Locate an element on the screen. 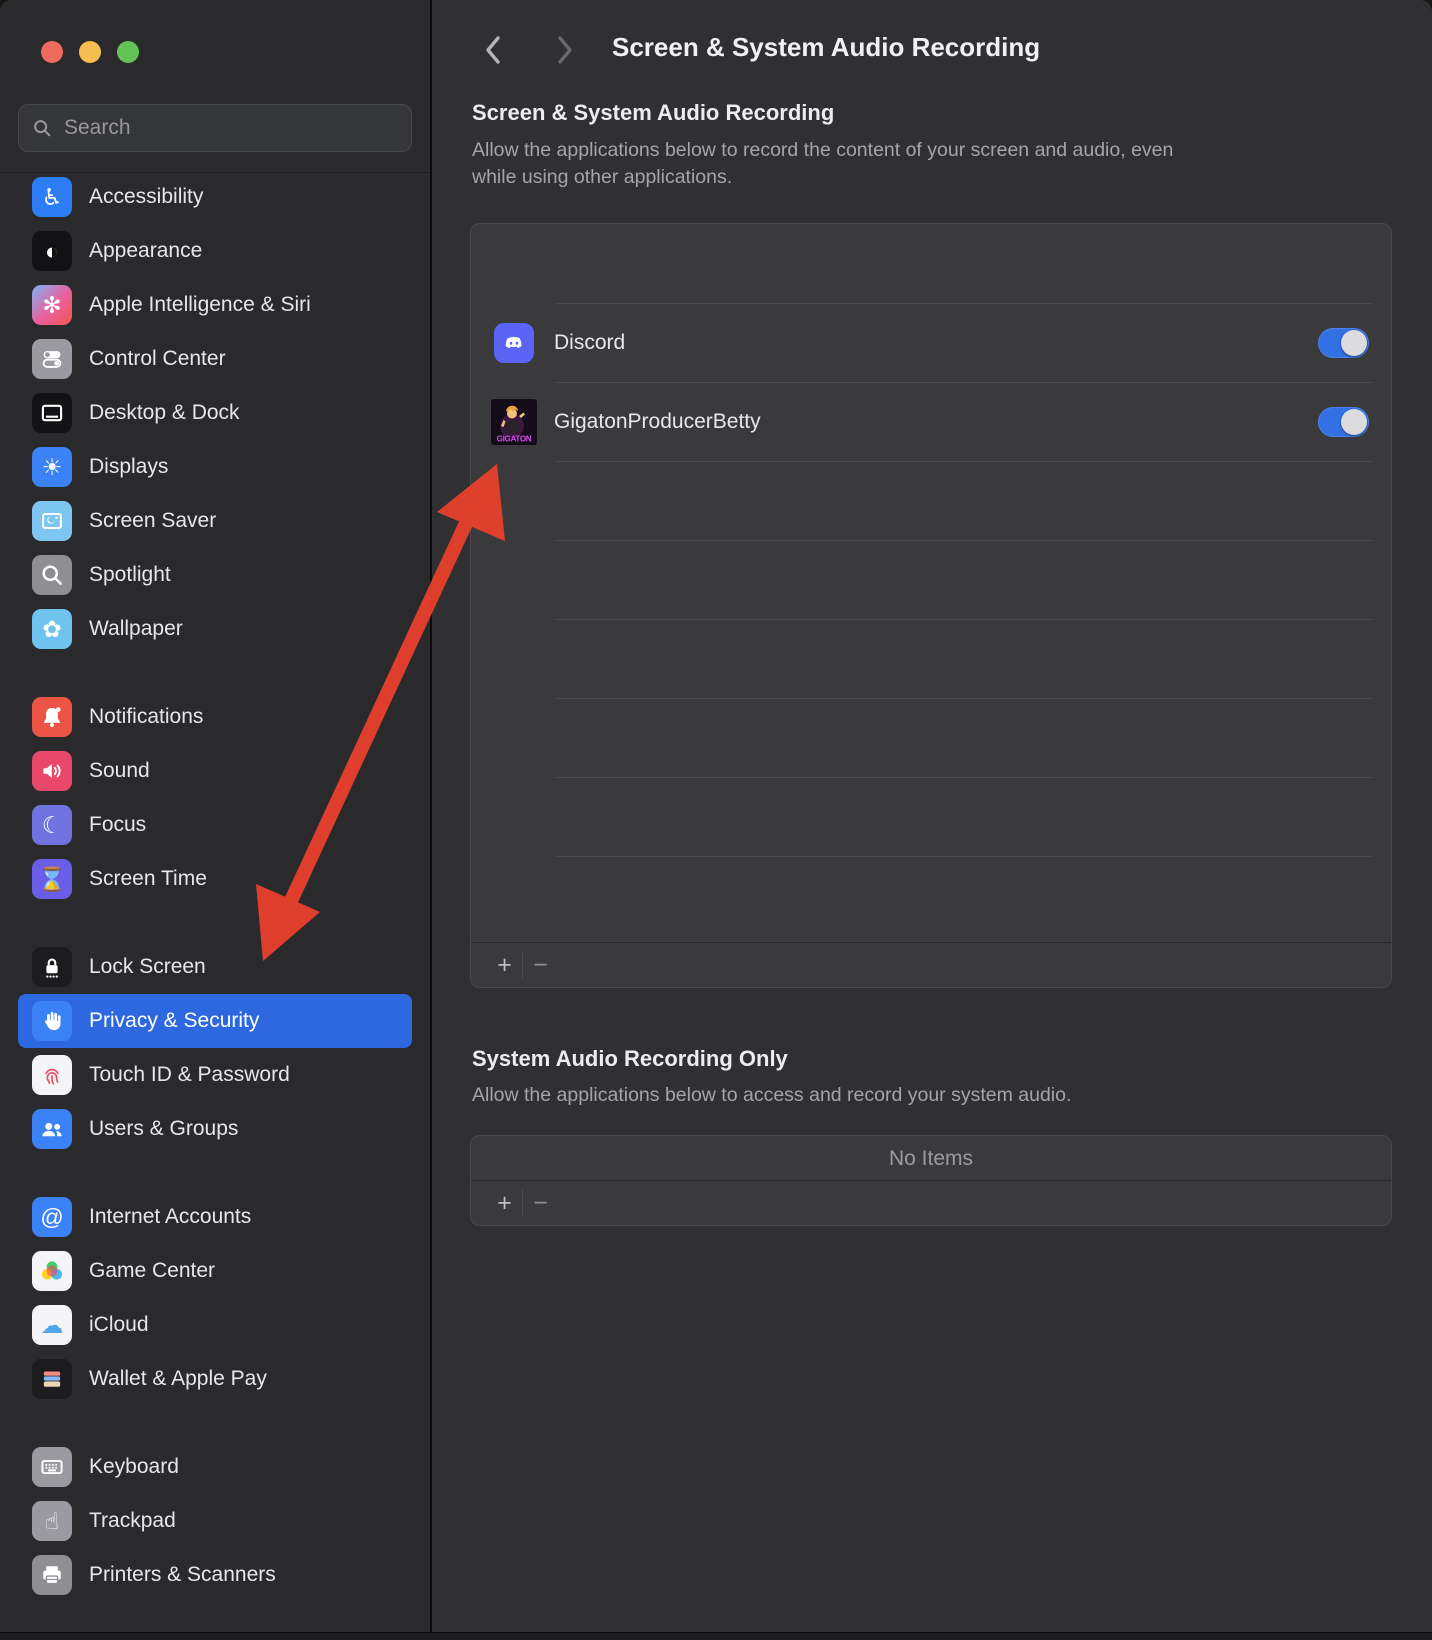 The height and width of the screenshot is (1640, 1432). svg-text: GIGATON is located at coordinates (514, 438).